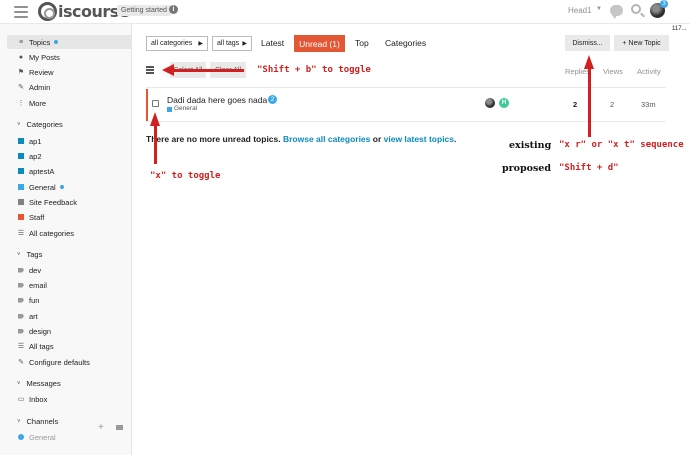 This screenshot has height=455, width=690. Describe the element at coordinates (599, 9) in the screenshot. I see `caret-down-icon: ▼` at that location.